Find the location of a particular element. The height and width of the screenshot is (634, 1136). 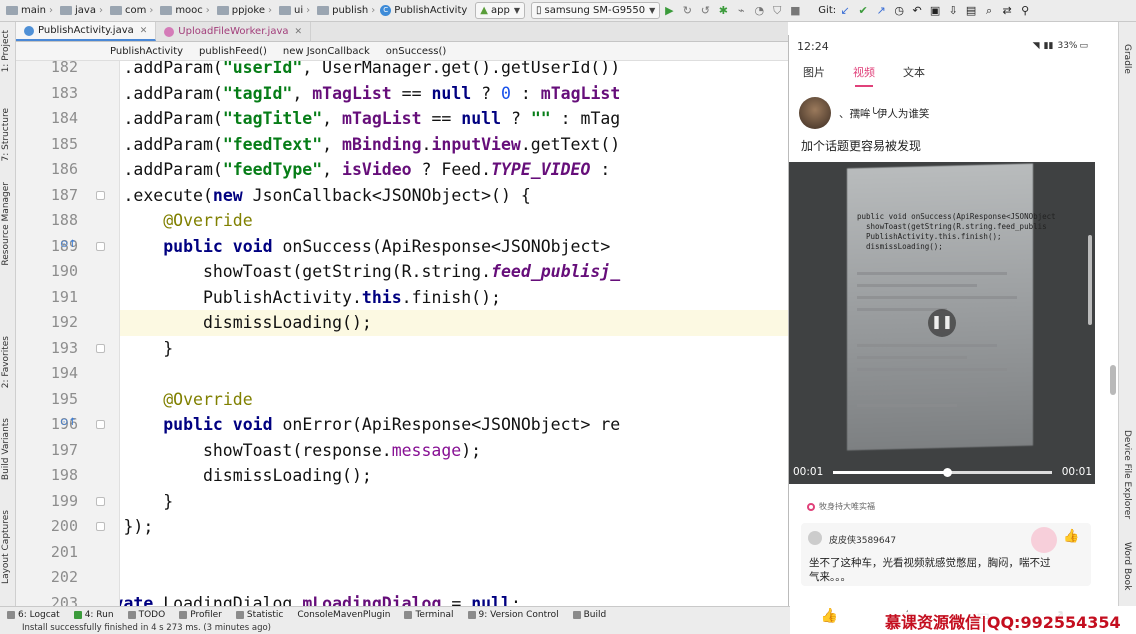

tool-profiler: Profiler is located at coordinates (200, 615).